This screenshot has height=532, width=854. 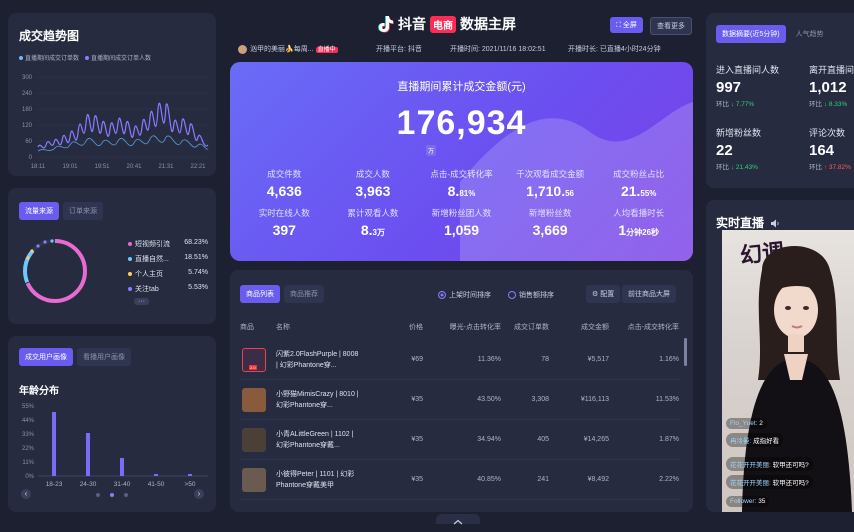 I want to click on y-tick: 180, so click(x=27, y=110).